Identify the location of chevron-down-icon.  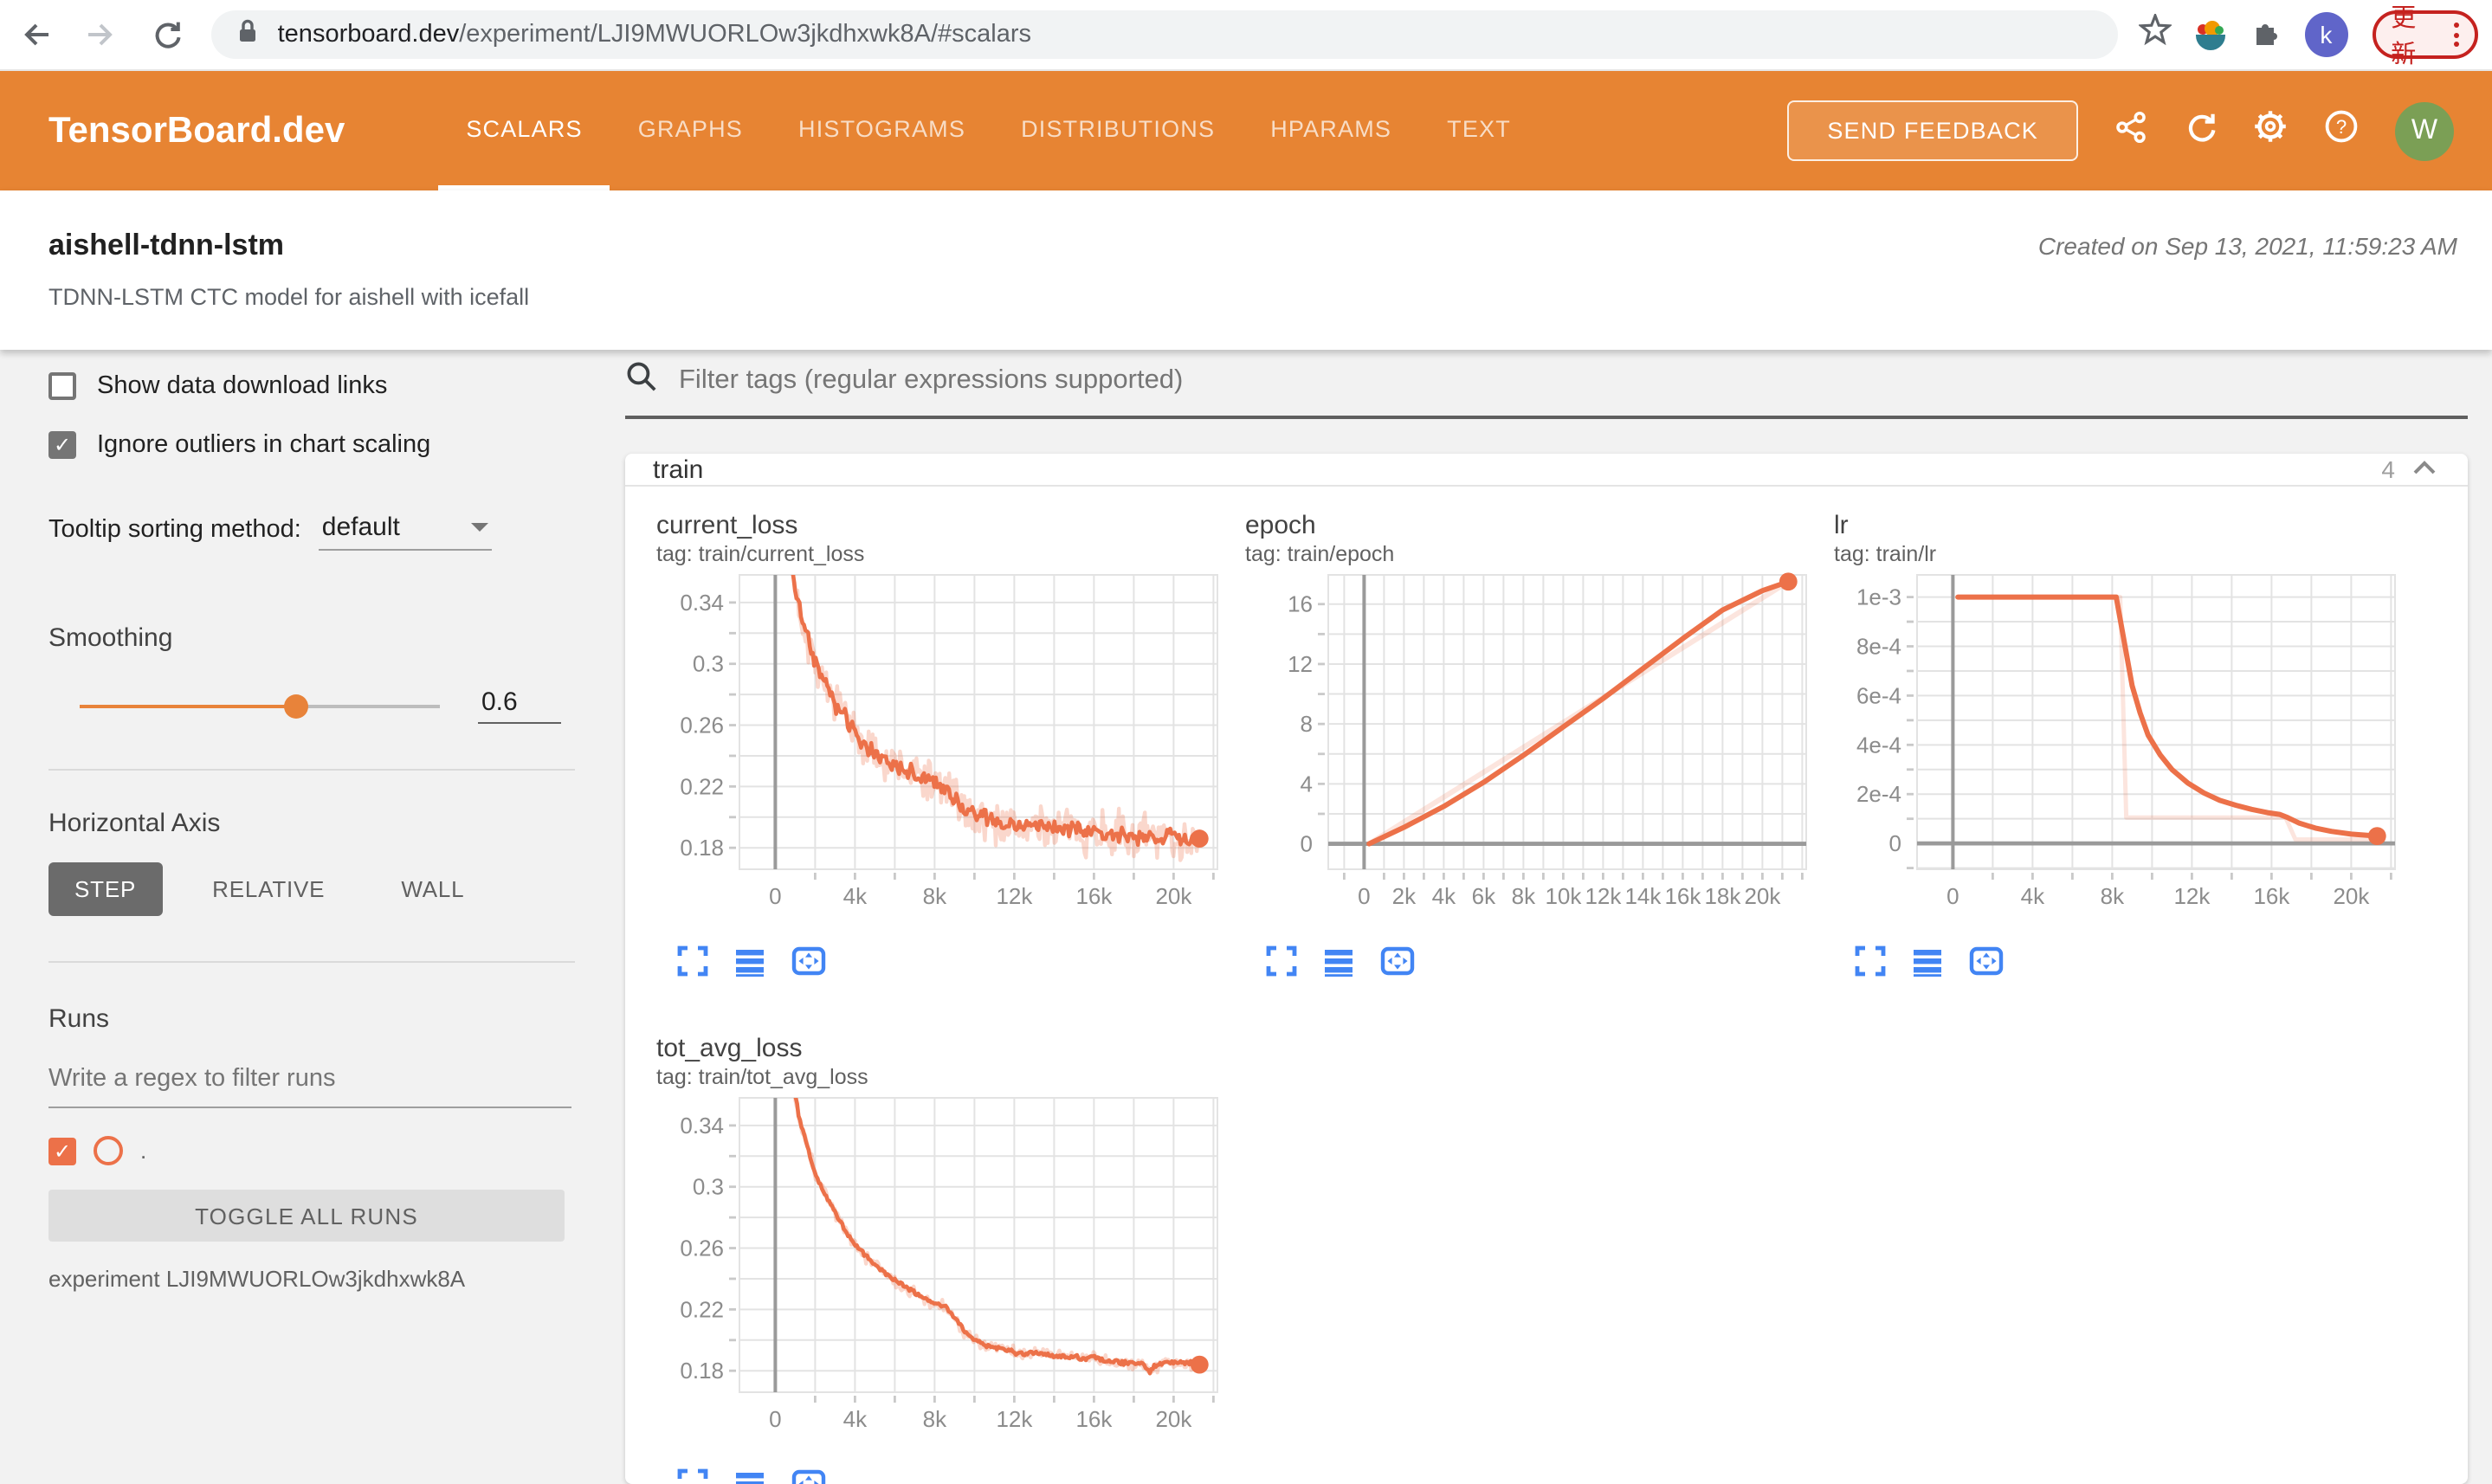
(479, 527).